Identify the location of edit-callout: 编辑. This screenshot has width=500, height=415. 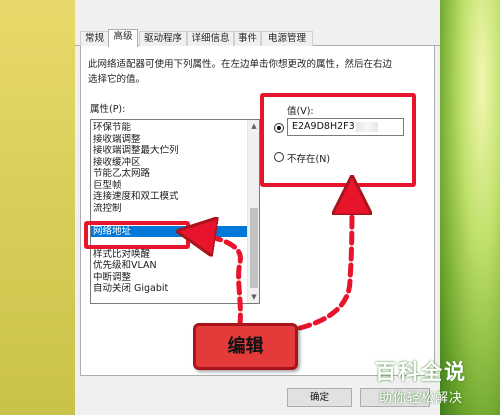
(245, 346).